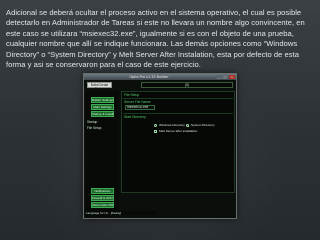  I want to click on server-file-name-input: msiexec32.exe, so click(140, 107).